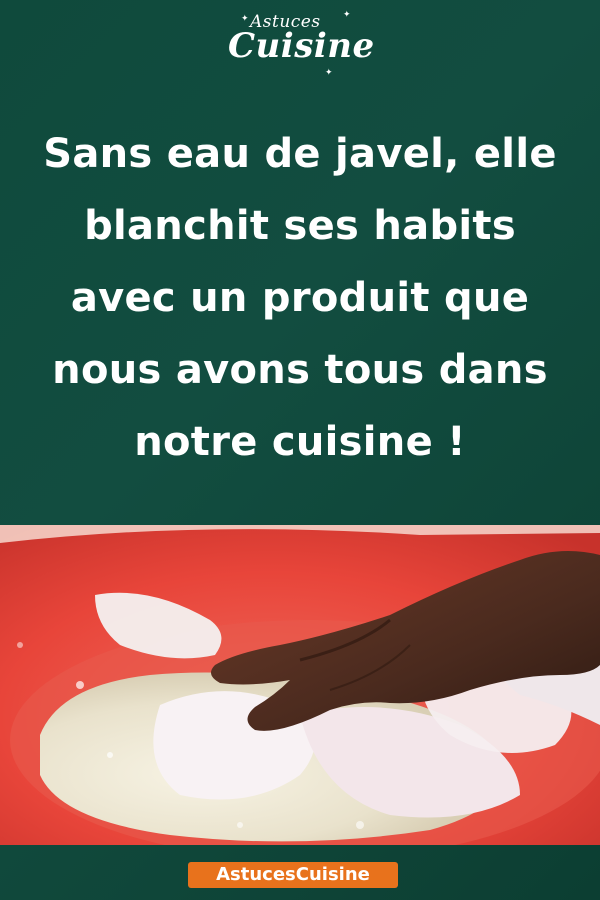  What do you see at coordinates (300, 226) in the screenshot?
I see `headline-line: blanchit ses habits` at bounding box center [300, 226].